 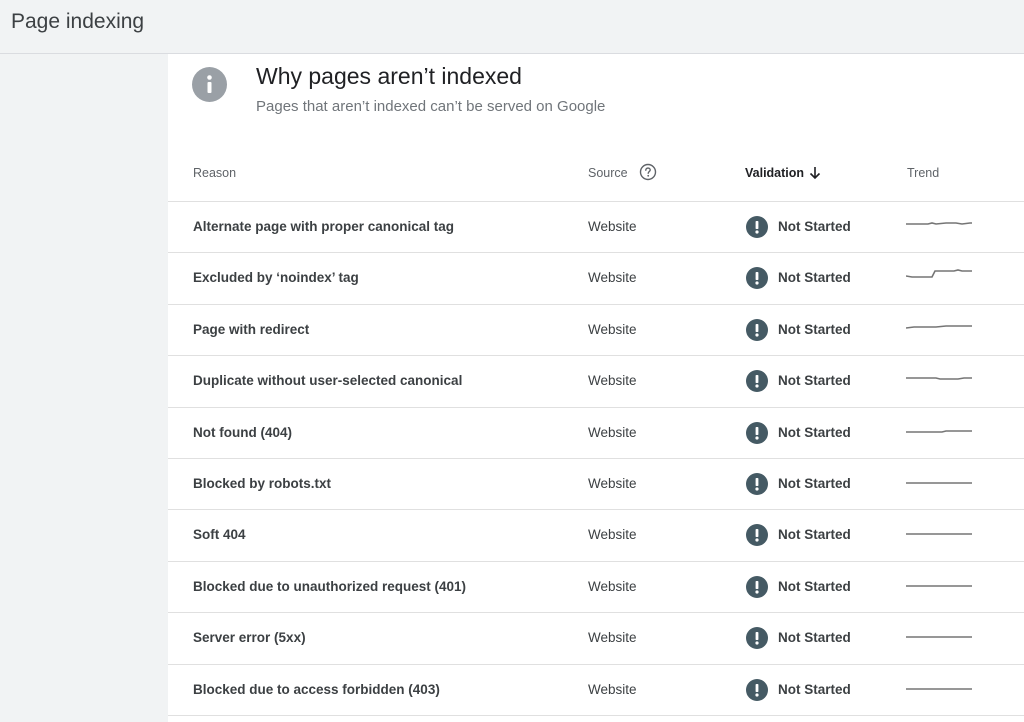 I want to click on row-reason: Blocked due to access forbidden (403), so click(x=316, y=689).